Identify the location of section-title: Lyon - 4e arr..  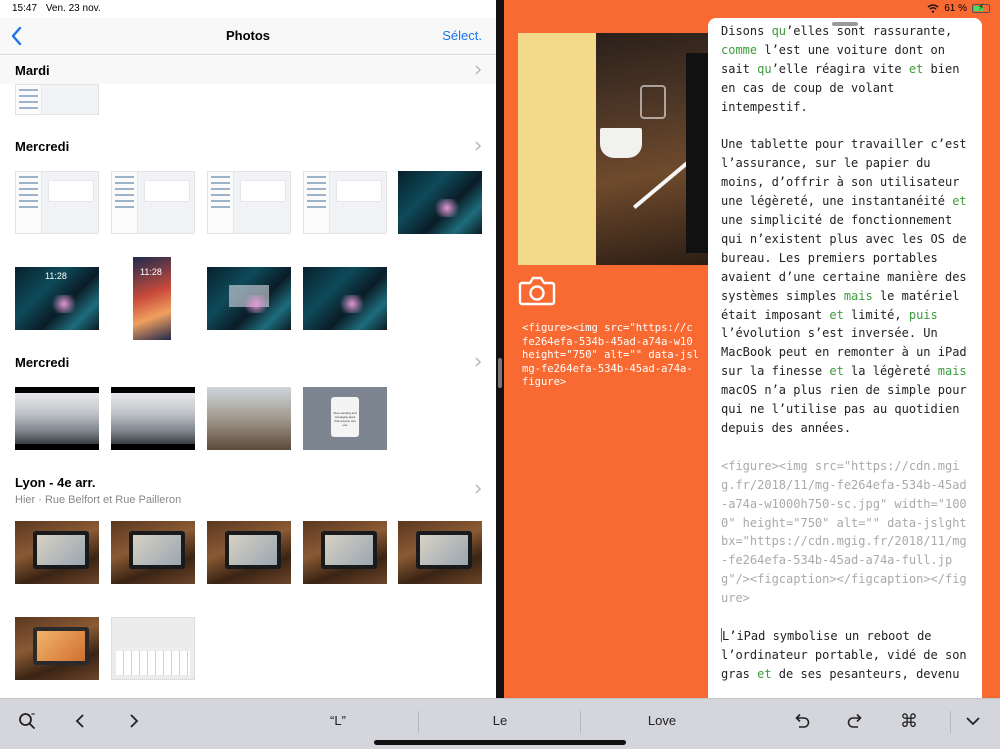
(55, 482).